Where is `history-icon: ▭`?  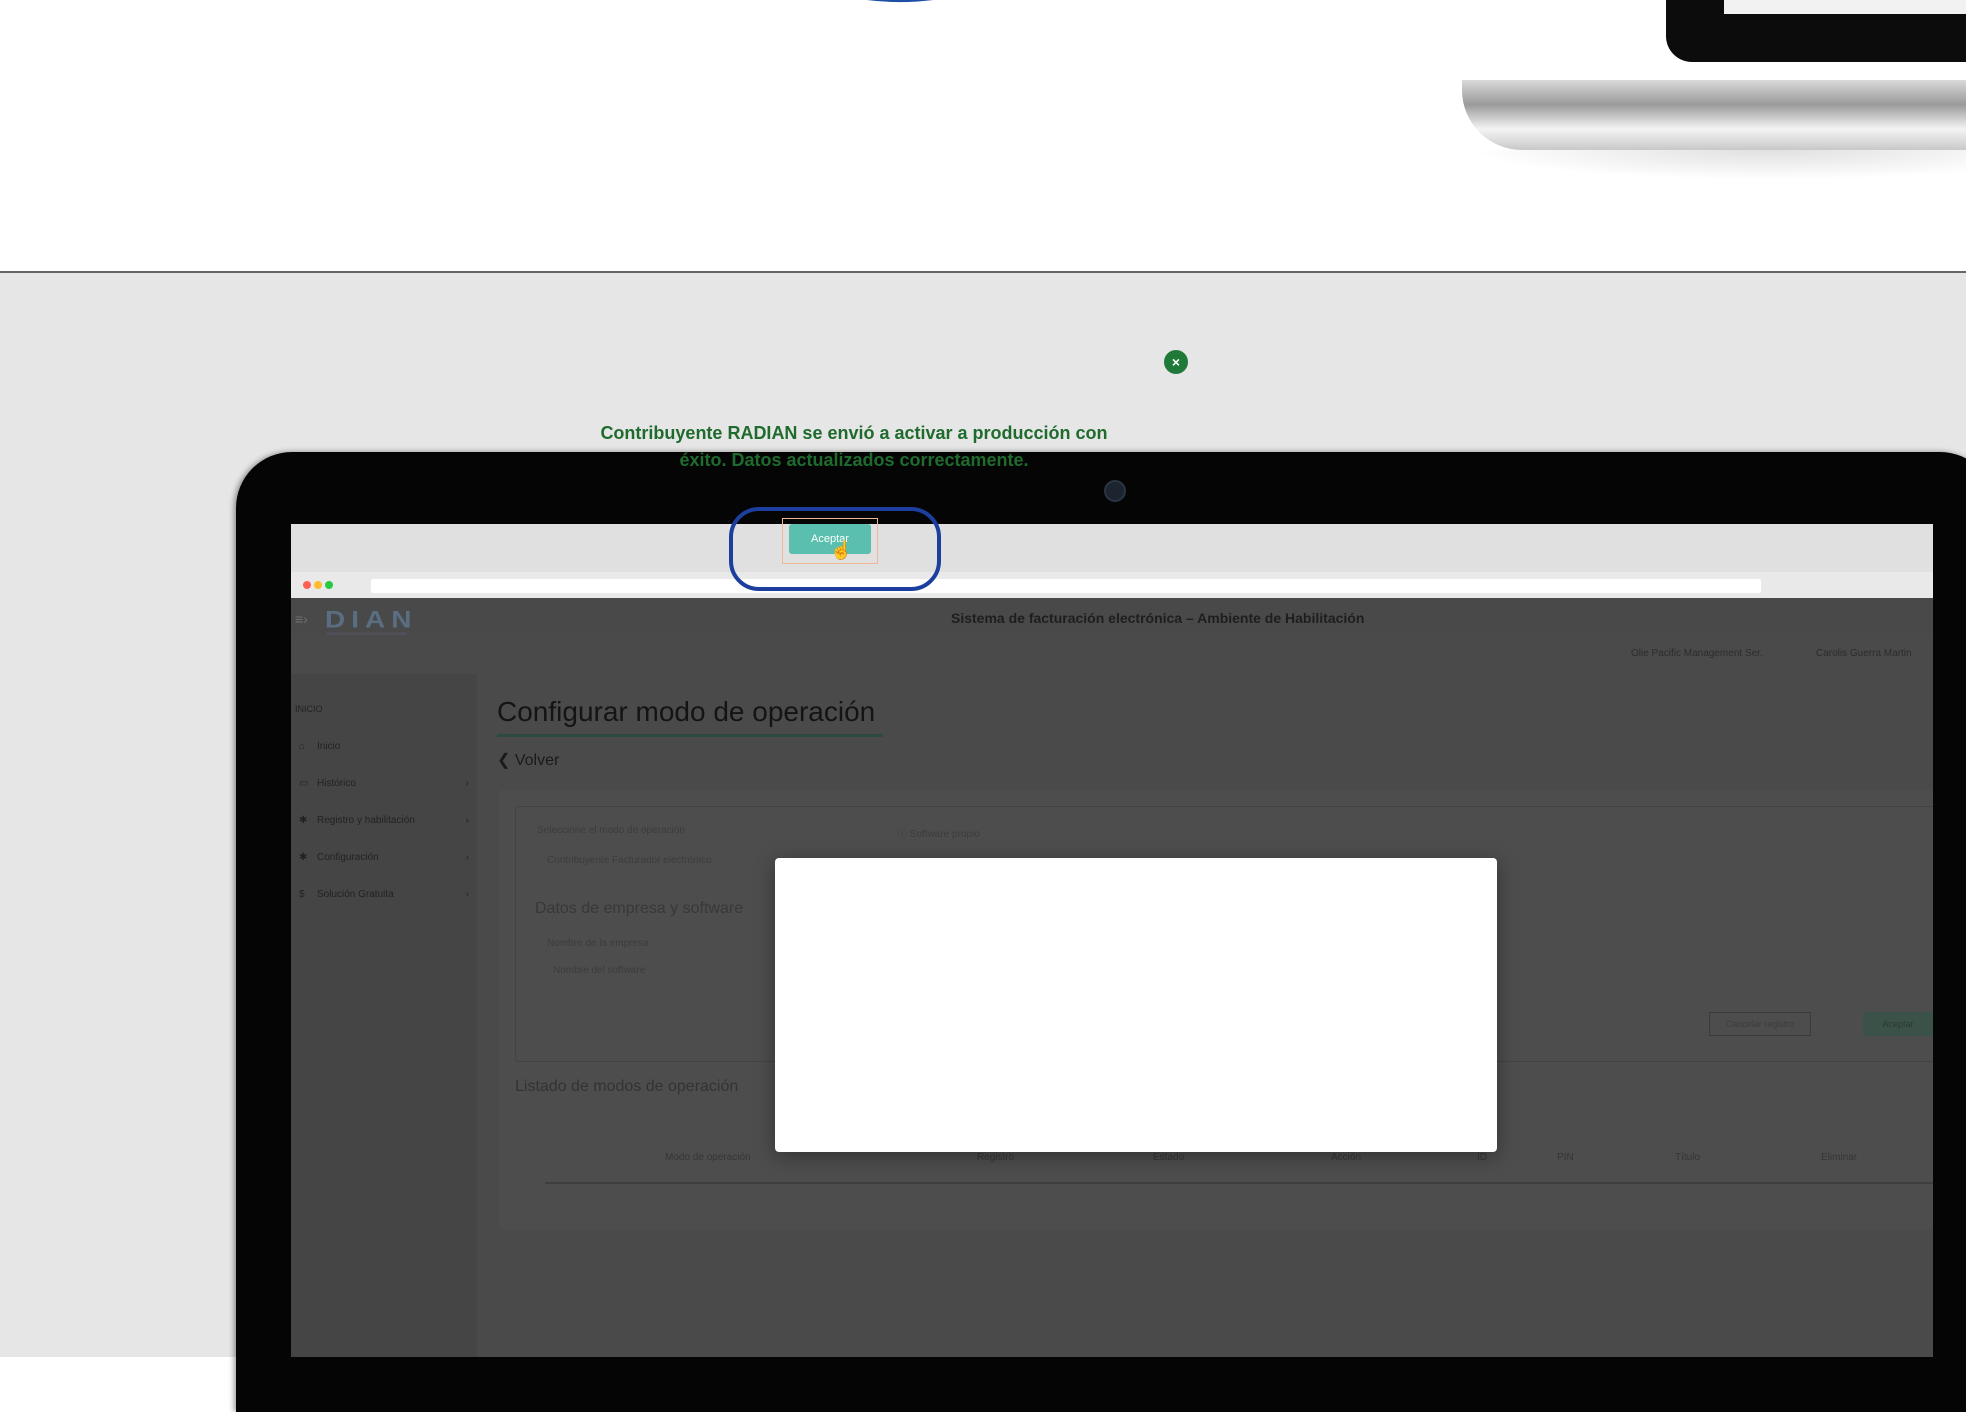 history-icon: ▭ is located at coordinates (304, 783).